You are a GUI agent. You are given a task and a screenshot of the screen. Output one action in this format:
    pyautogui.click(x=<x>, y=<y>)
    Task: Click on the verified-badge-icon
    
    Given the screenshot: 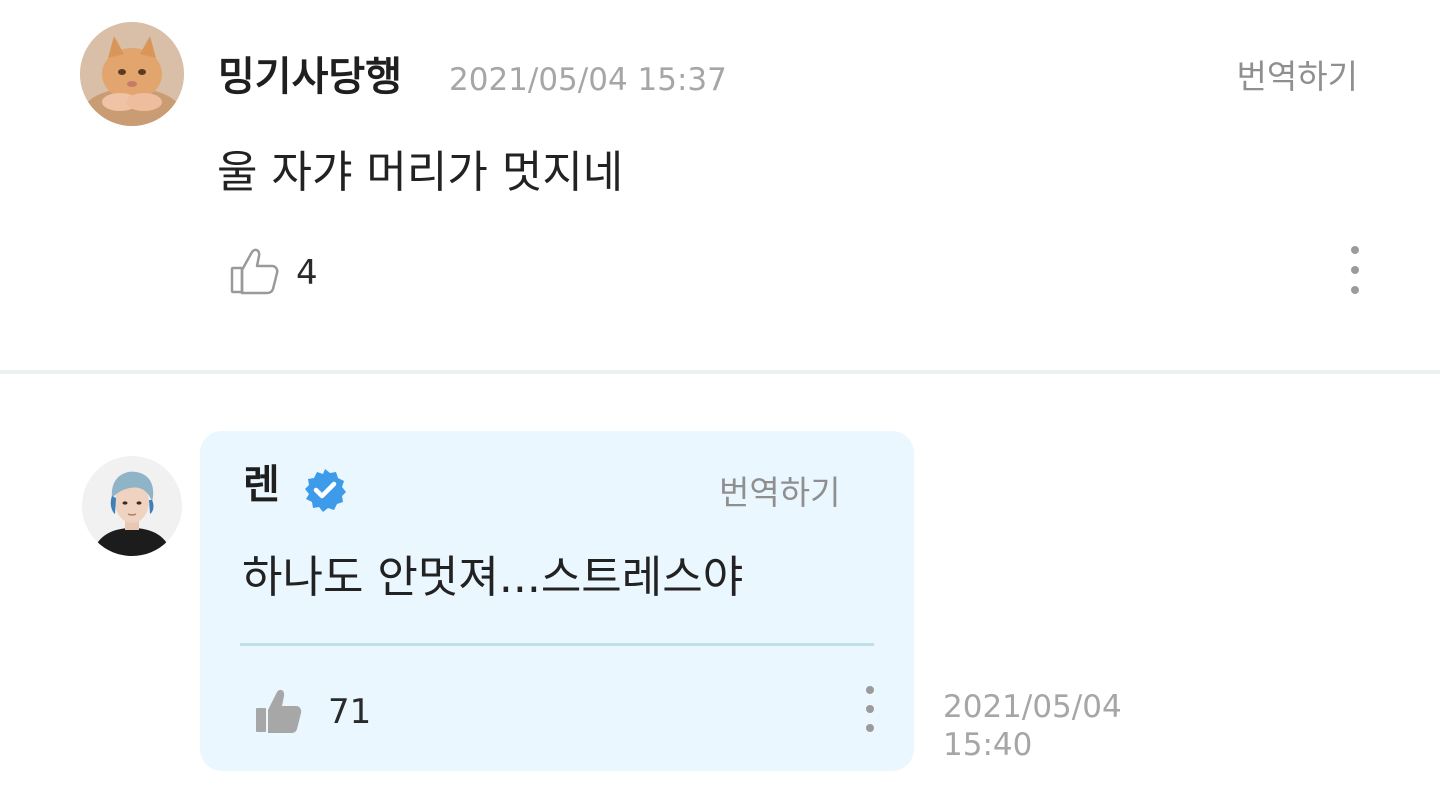 What is the action you would take?
    pyautogui.click(x=325, y=490)
    